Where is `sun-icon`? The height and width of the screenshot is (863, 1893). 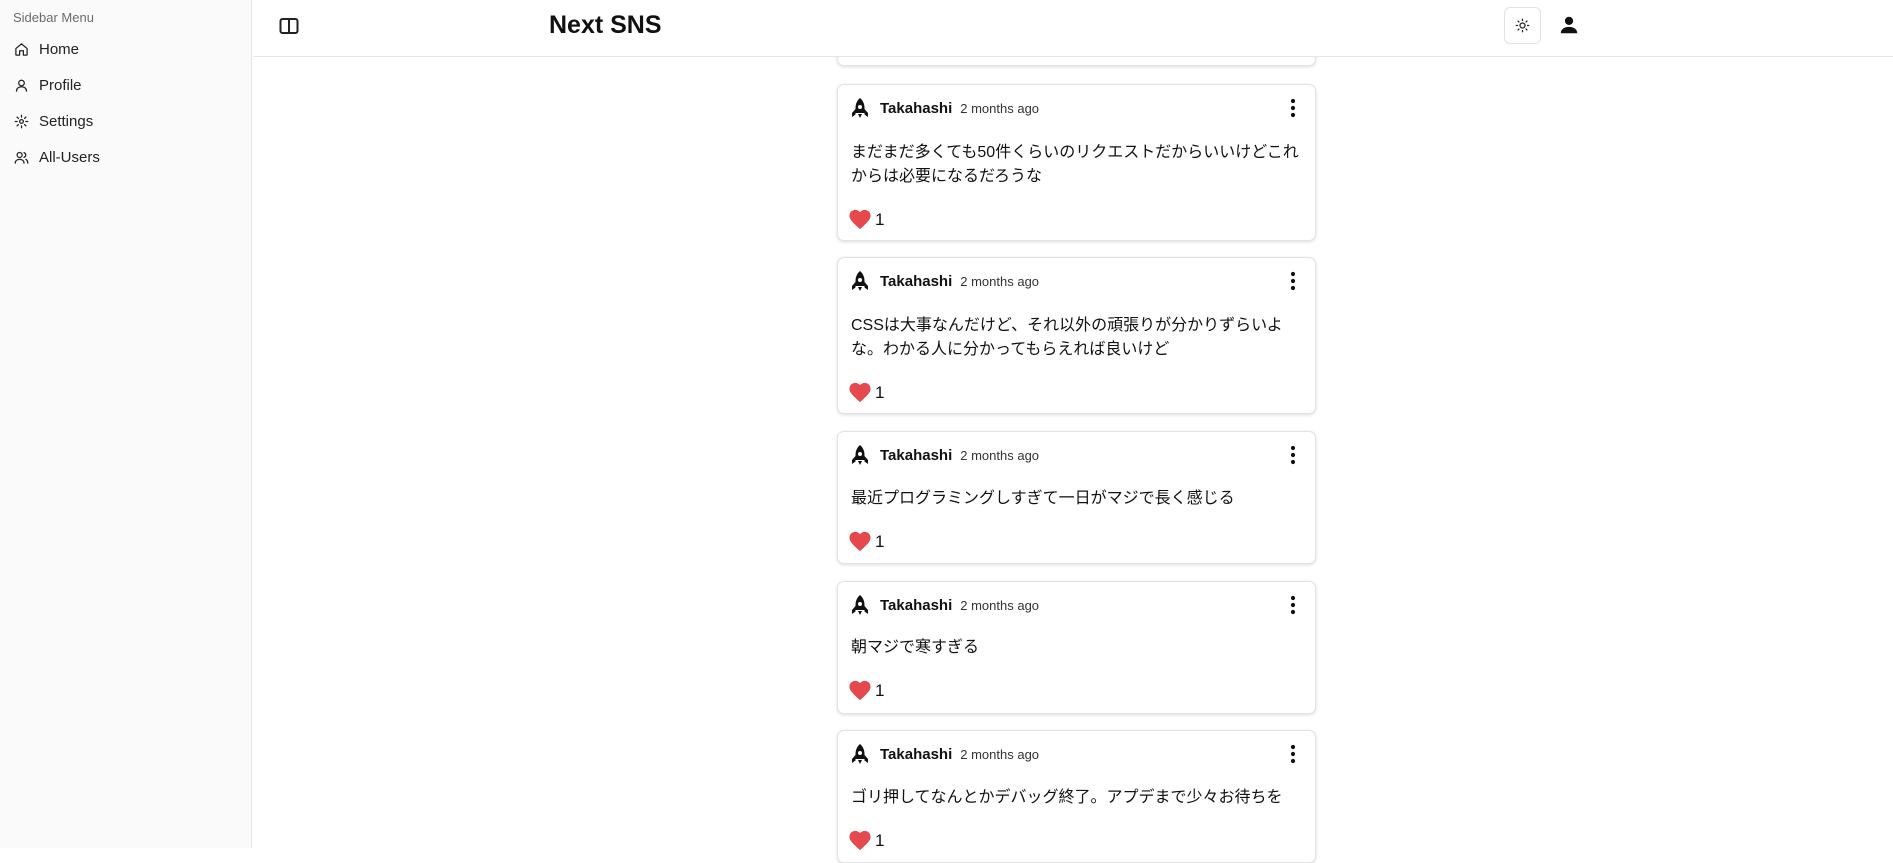 sun-icon is located at coordinates (1522, 25).